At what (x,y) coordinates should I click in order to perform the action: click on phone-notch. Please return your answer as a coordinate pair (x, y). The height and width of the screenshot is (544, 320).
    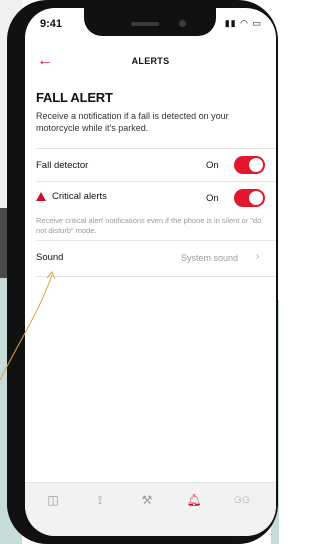
    Looking at the image, I should click on (150, 22).